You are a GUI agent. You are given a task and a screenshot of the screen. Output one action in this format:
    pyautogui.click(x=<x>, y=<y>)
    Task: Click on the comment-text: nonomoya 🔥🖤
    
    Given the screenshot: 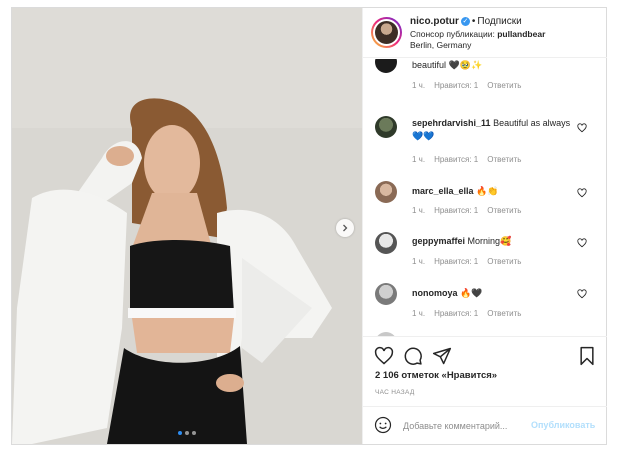 What is the action you would take?
    pyautogui.click(x=447, y=293)
    